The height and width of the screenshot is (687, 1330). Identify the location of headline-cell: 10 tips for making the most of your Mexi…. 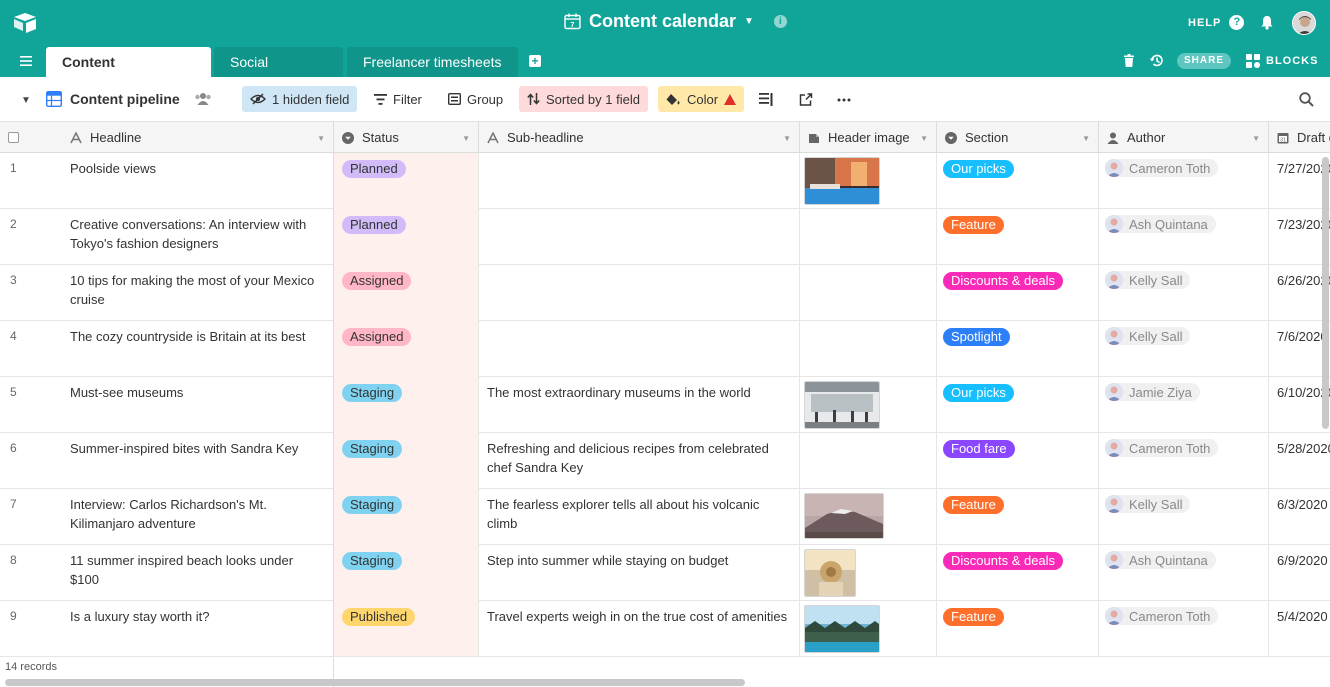
(198, 293).